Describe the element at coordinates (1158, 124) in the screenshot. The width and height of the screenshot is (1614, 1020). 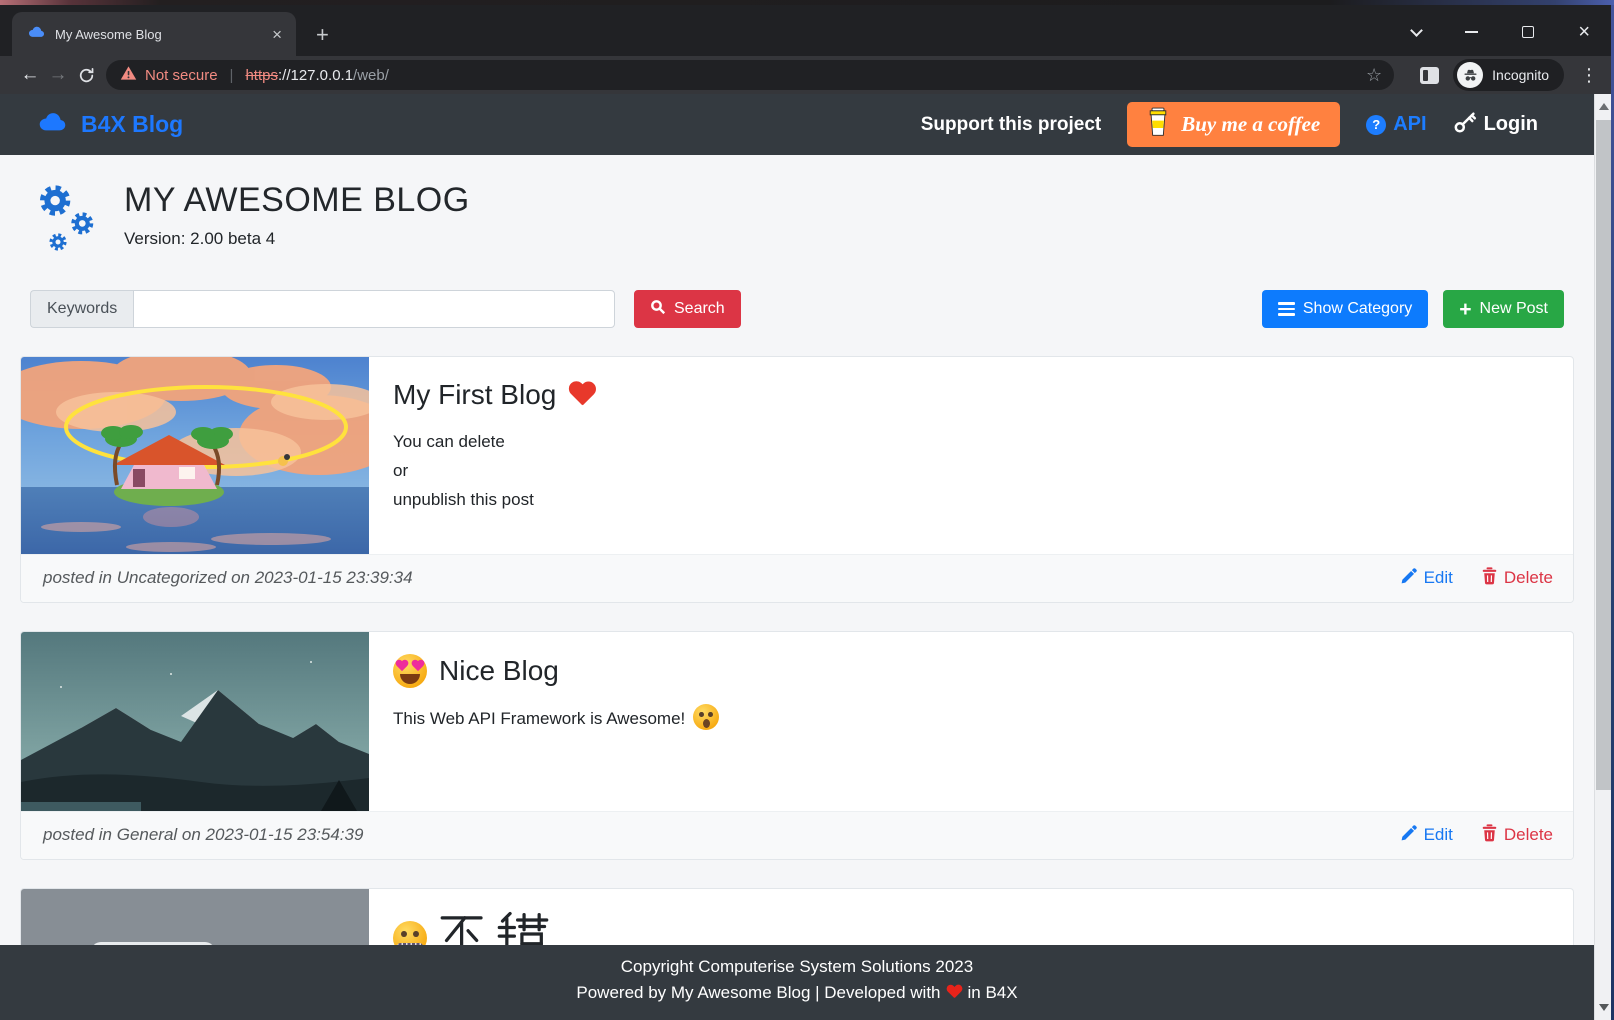
I see `coffee-cup-icon` at that location.